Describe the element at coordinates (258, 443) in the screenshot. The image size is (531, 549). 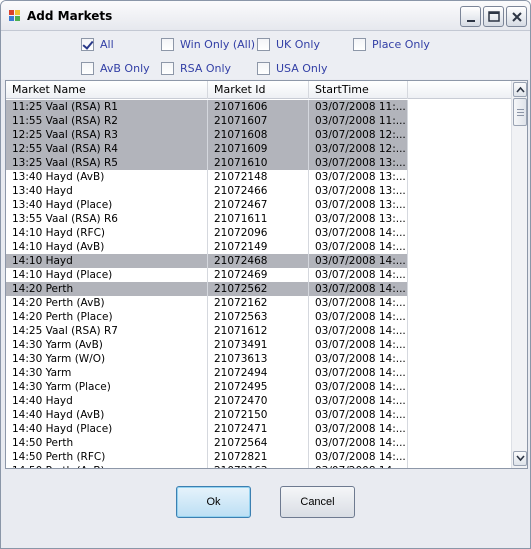
I see `cell-market-id: 21072564` at that location.